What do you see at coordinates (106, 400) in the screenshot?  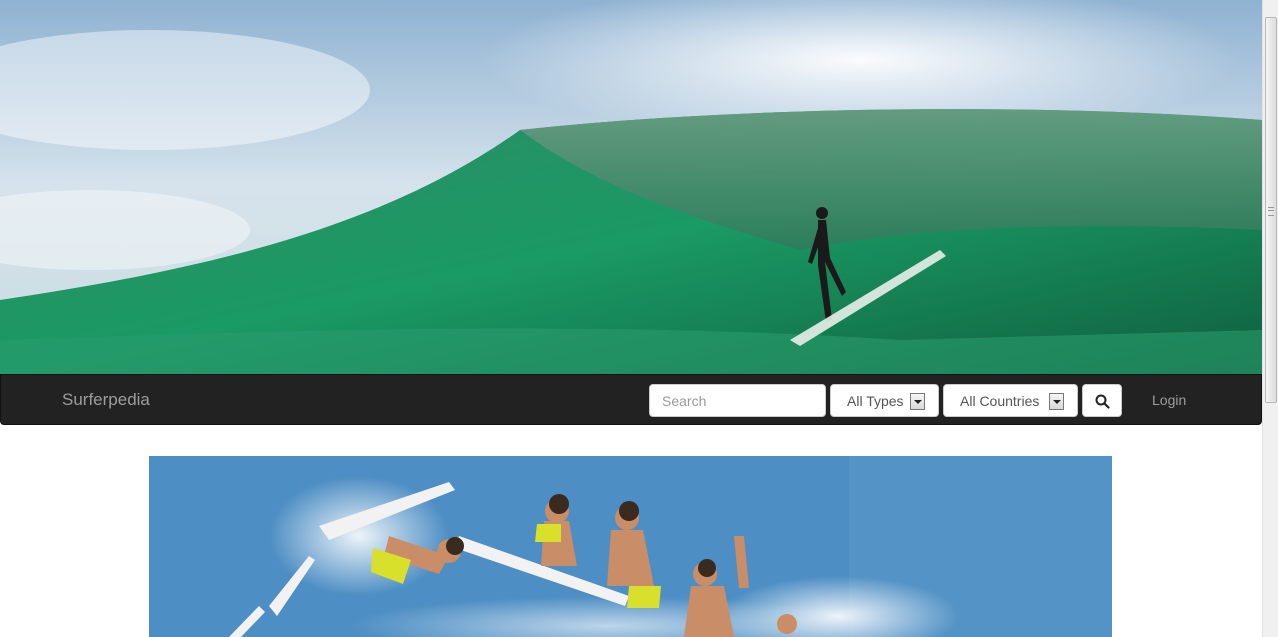 I see `brand-link: Surferpedia` at bounding box center [106, 400].